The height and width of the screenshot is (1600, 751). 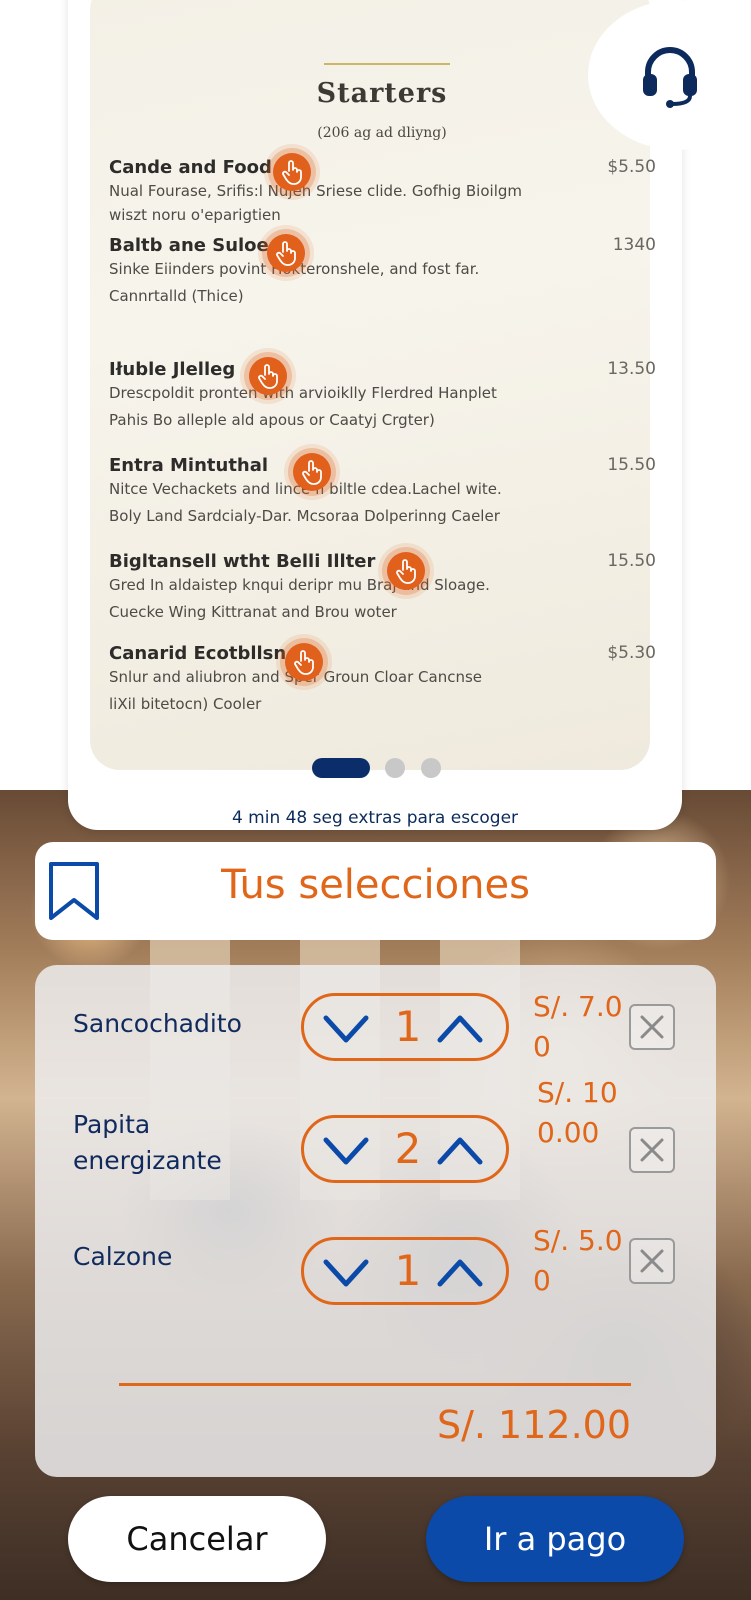 What do you see at coordinates (176, 296) in the screenshot?
I see `menu-item-desc: Cannrtalld (Thice)` at bounding box center [176, 296].